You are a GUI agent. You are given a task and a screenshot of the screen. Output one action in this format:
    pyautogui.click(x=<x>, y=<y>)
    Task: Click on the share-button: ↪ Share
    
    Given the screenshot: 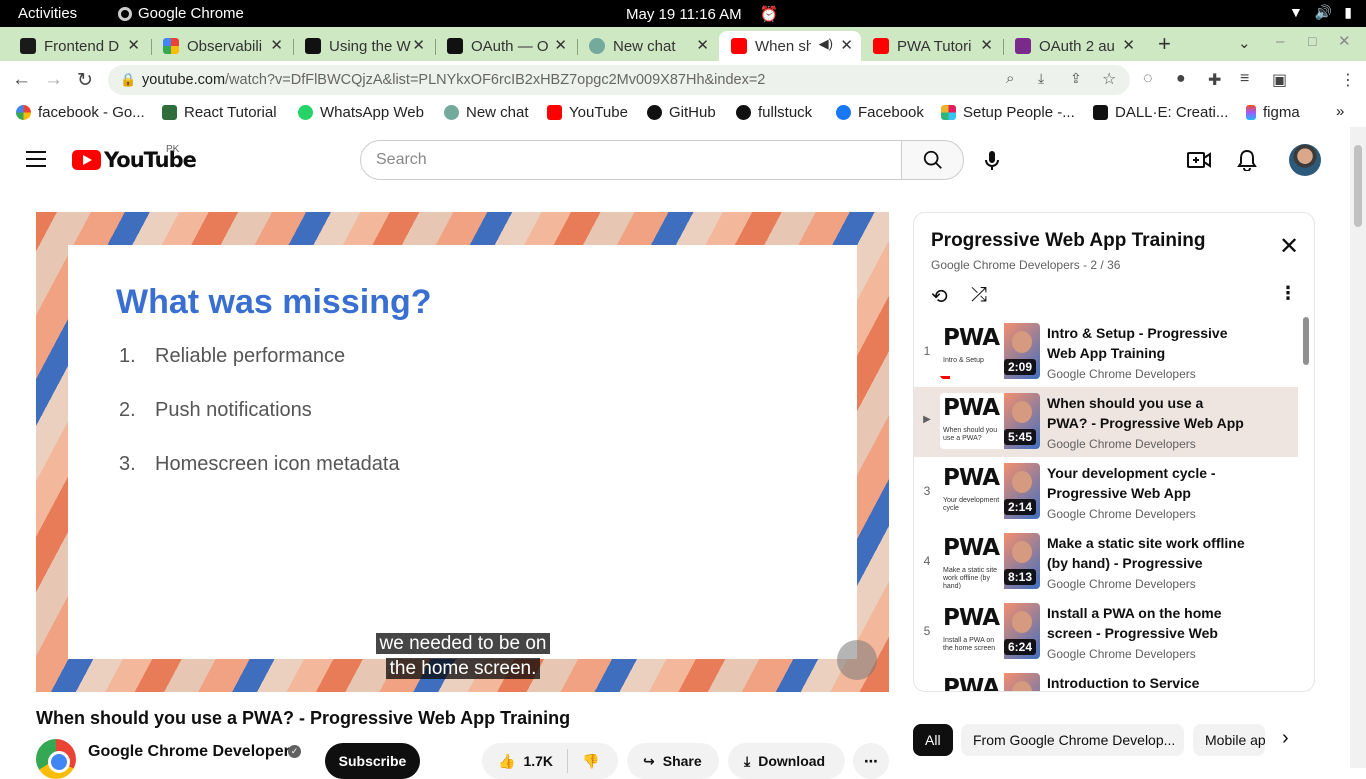 What is the action you would take?
    pyautogui.click(x=673, y=761)
    